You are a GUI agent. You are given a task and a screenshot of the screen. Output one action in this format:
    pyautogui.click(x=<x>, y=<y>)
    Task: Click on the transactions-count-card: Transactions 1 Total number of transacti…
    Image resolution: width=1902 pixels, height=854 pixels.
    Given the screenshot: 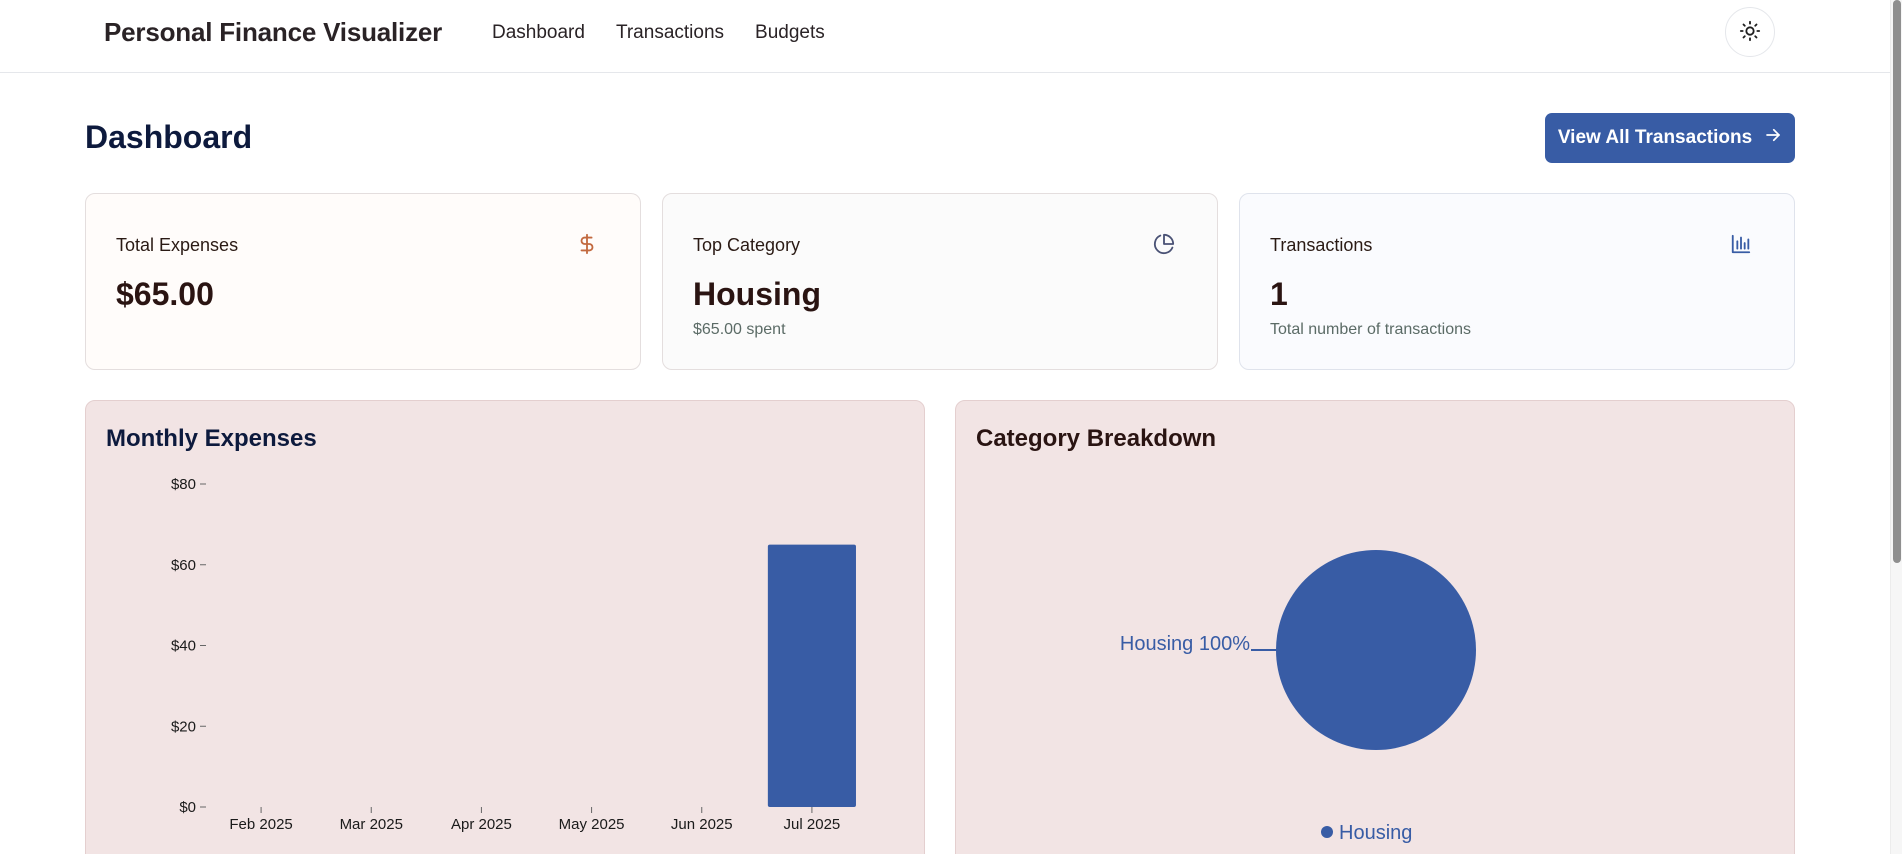 What is the action you would take?
    pyautogui.click(x=1517, y=281)
    